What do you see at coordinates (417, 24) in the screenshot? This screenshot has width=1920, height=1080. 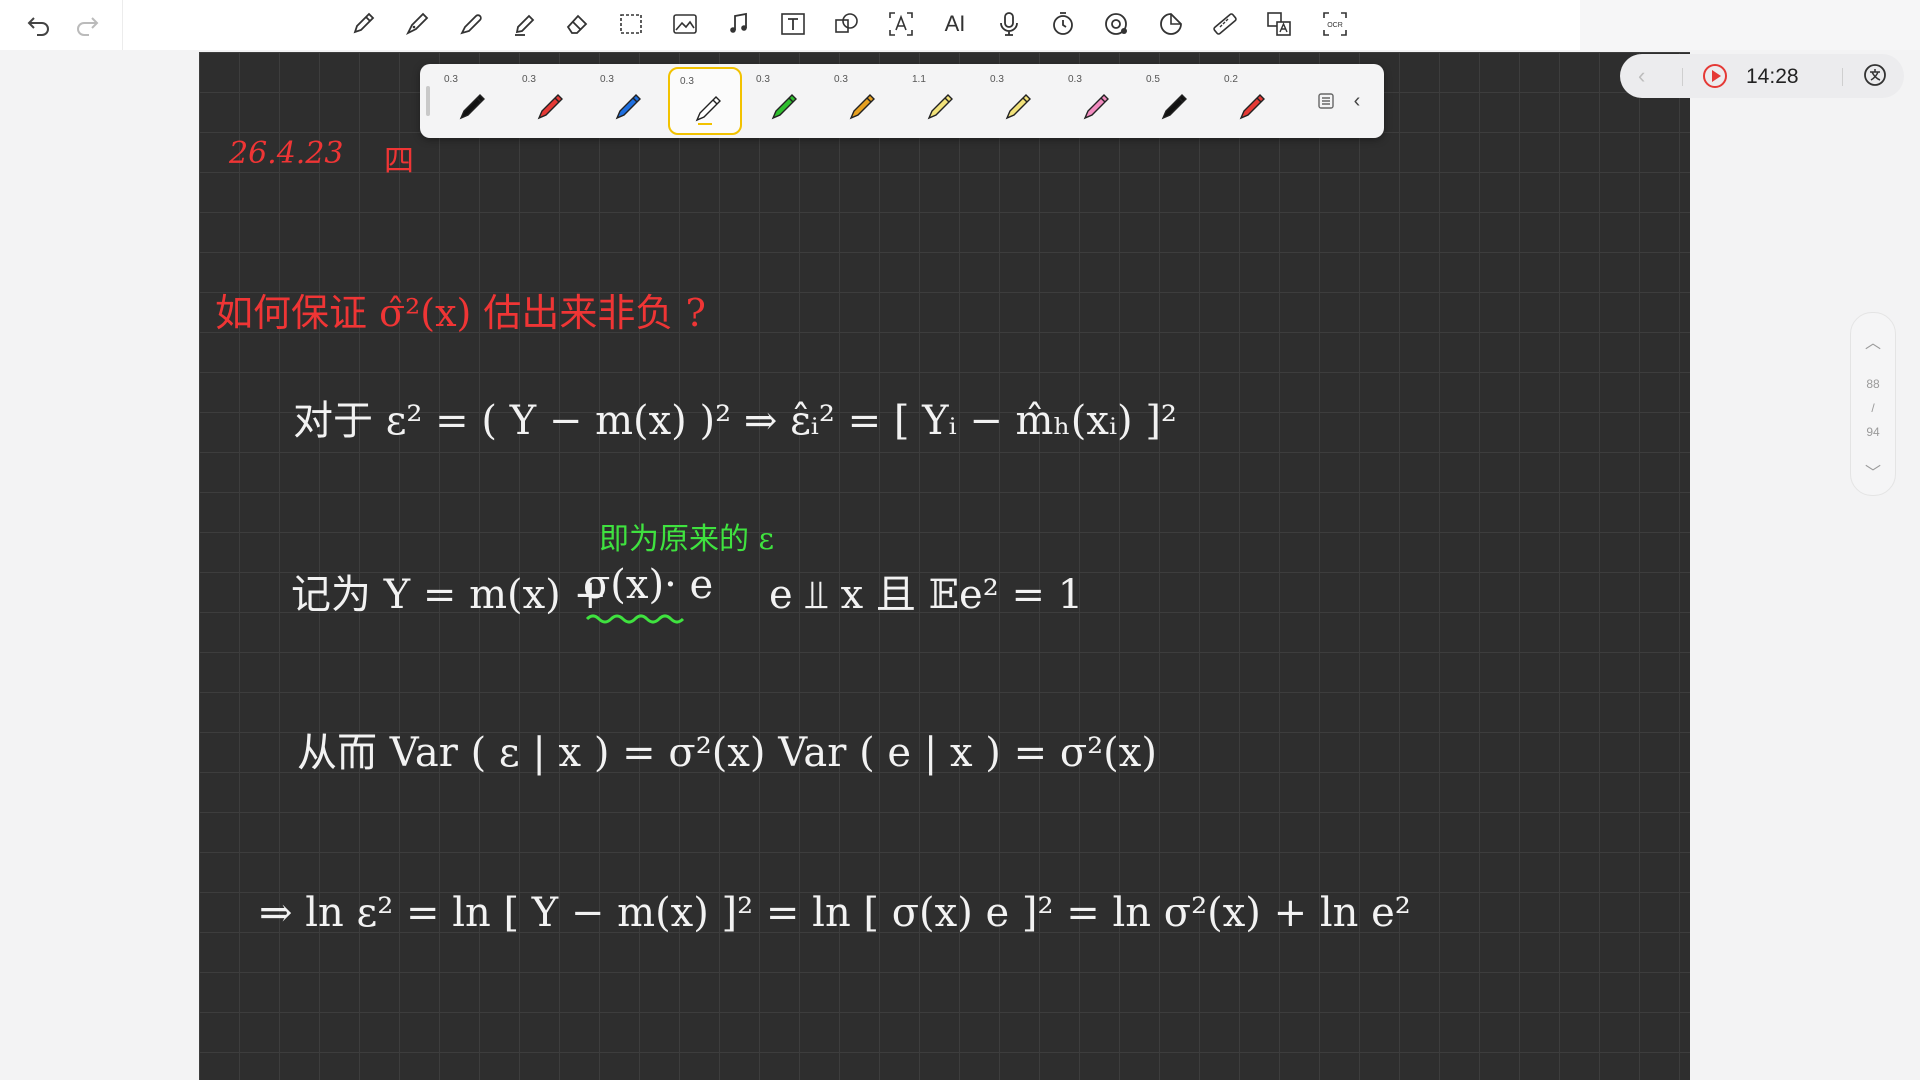 I see `fountain-pen-icon` at bounding box center [417, 24].